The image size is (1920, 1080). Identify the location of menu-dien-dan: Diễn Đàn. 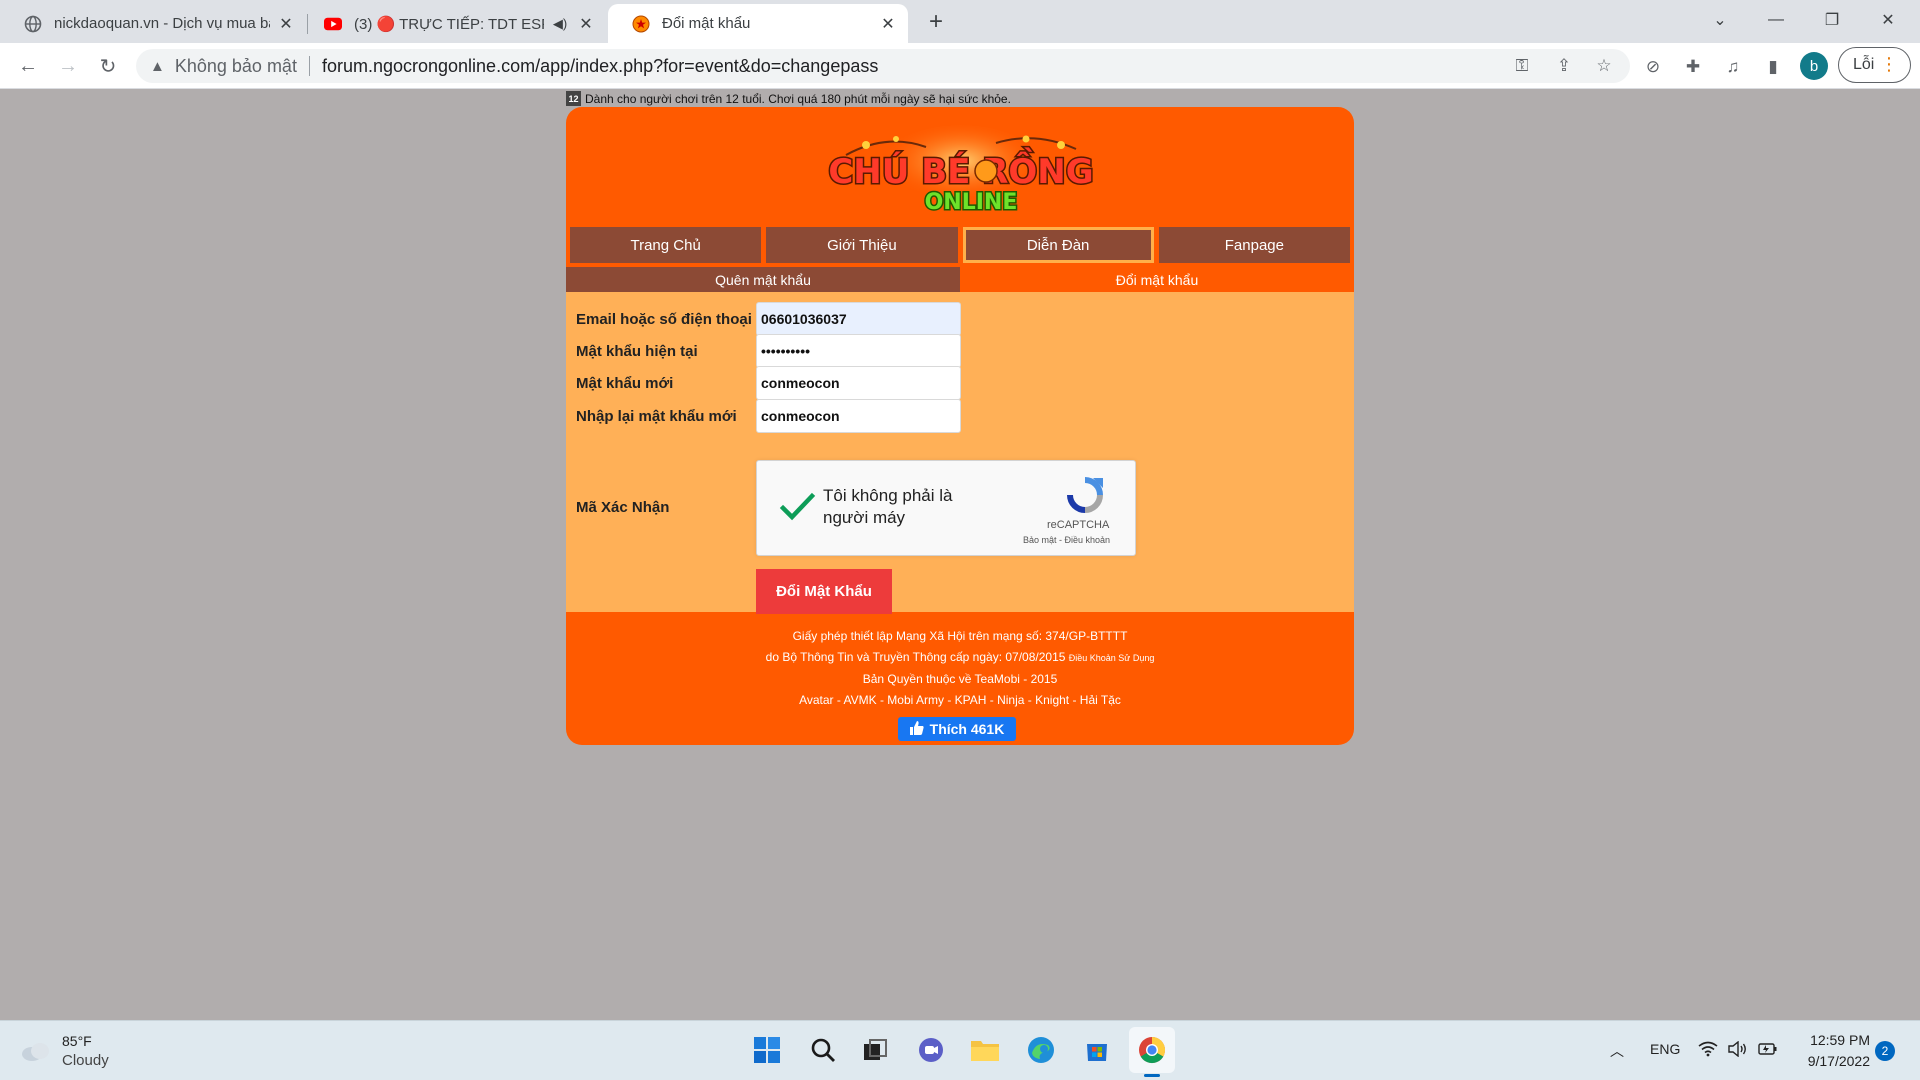
(1058, 245).